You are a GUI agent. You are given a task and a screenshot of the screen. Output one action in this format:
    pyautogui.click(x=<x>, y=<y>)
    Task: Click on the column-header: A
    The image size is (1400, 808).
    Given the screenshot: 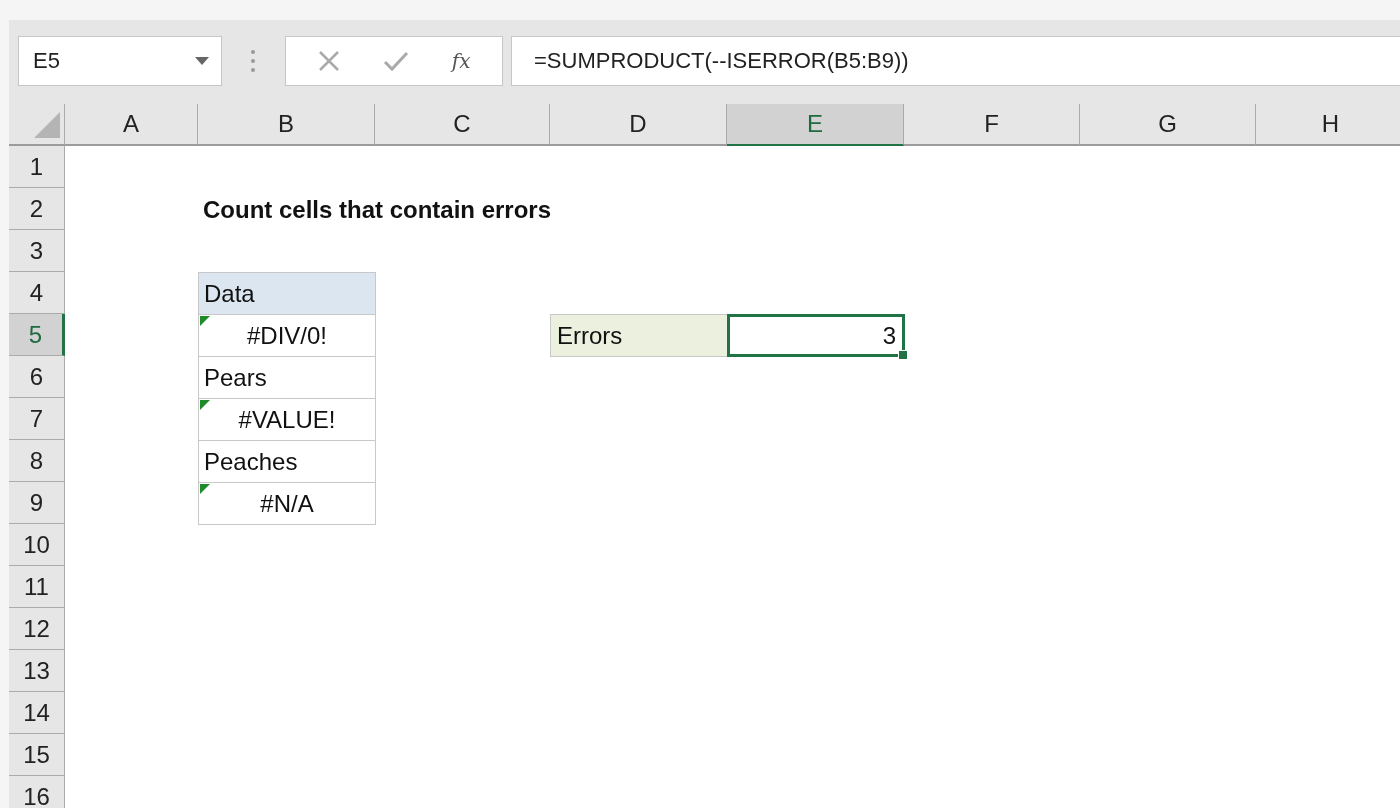 What is the action you would take?
    pyautogui.click(x=131, y=125)
    